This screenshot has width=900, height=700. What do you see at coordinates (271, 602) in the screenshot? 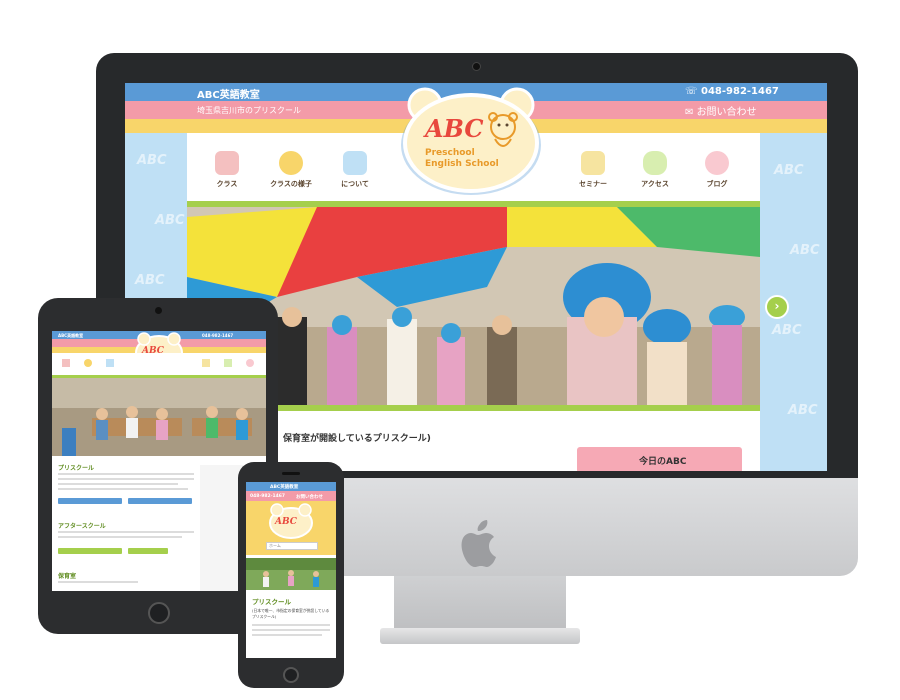
I see `phone-section-title: プリスクール` at bounding box center [271, 602].